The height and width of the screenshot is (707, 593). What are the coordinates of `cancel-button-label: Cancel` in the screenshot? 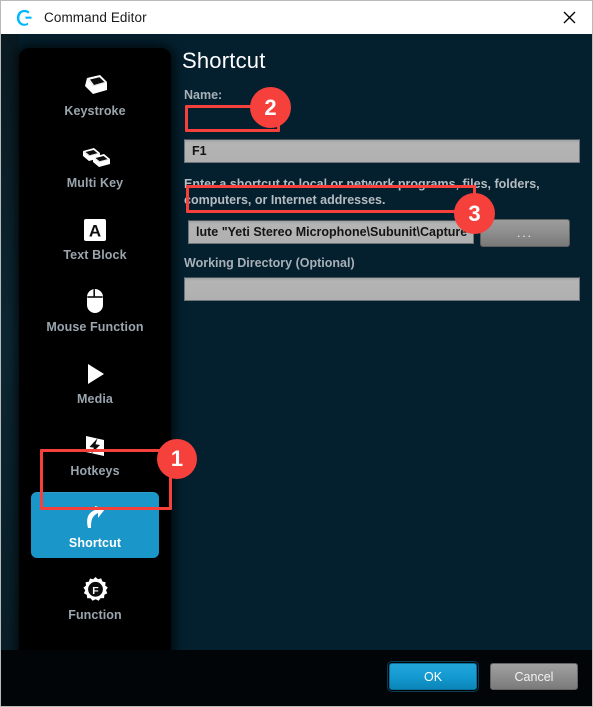 It's located at (534, 676).